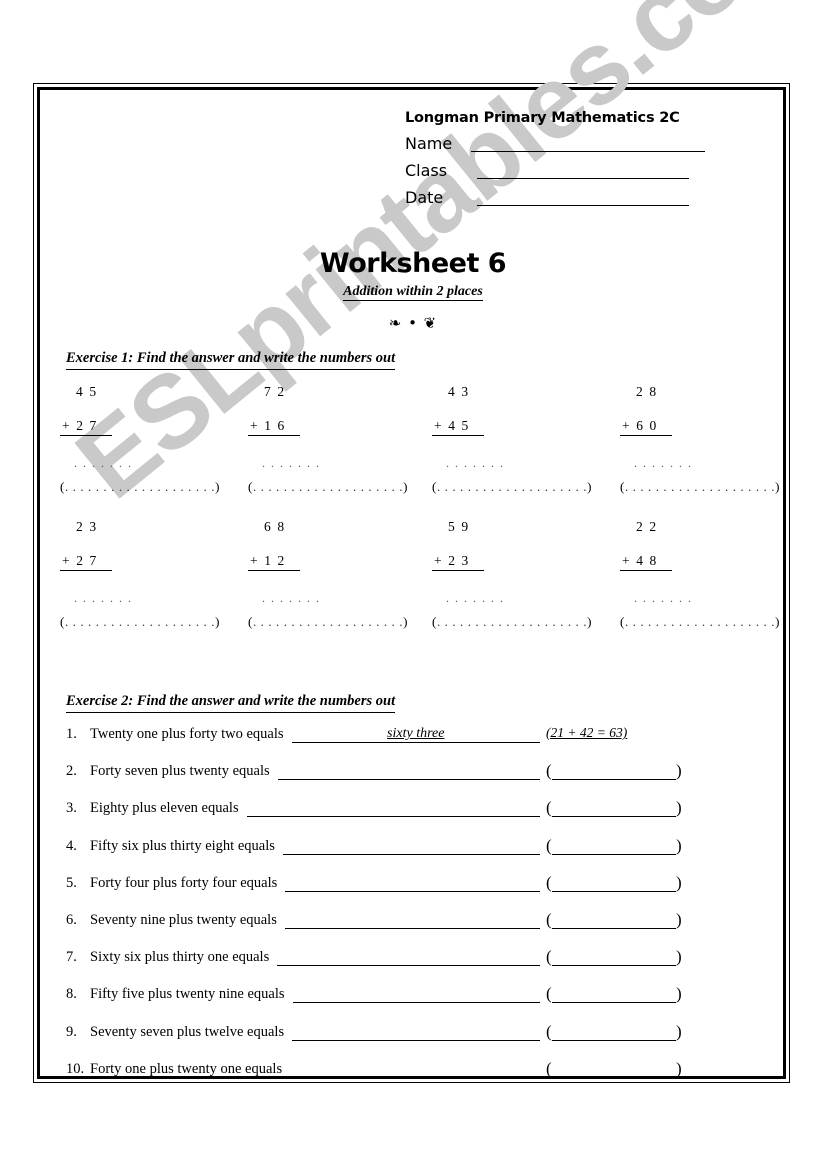  I want to click on date-field-row: Date, so click(555, 198).